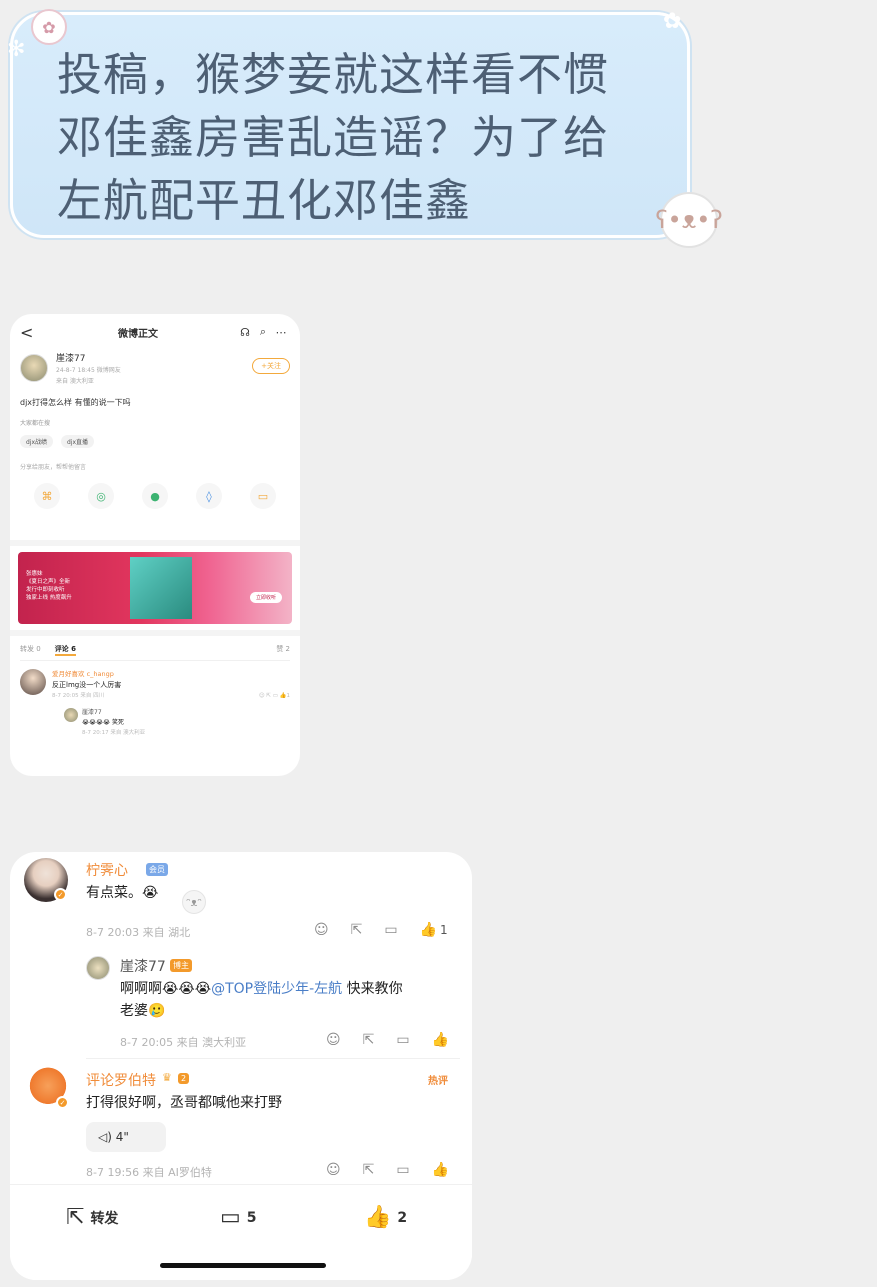  Describe the element at coordinates (263, 332) in the screenshot. I see `search-icon: ⌕` at that location.